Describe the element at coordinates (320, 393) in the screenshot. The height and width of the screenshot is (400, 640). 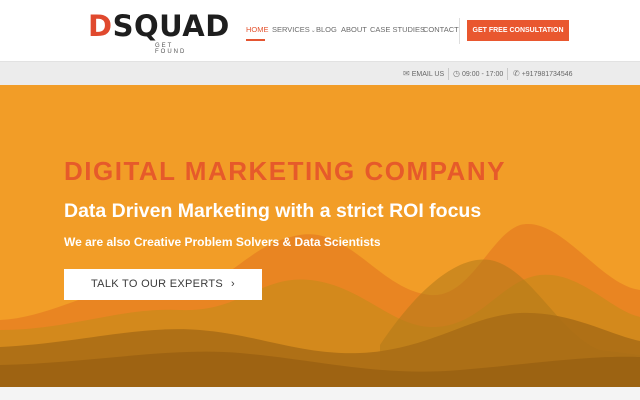
I see `next-section-edge` at that location.